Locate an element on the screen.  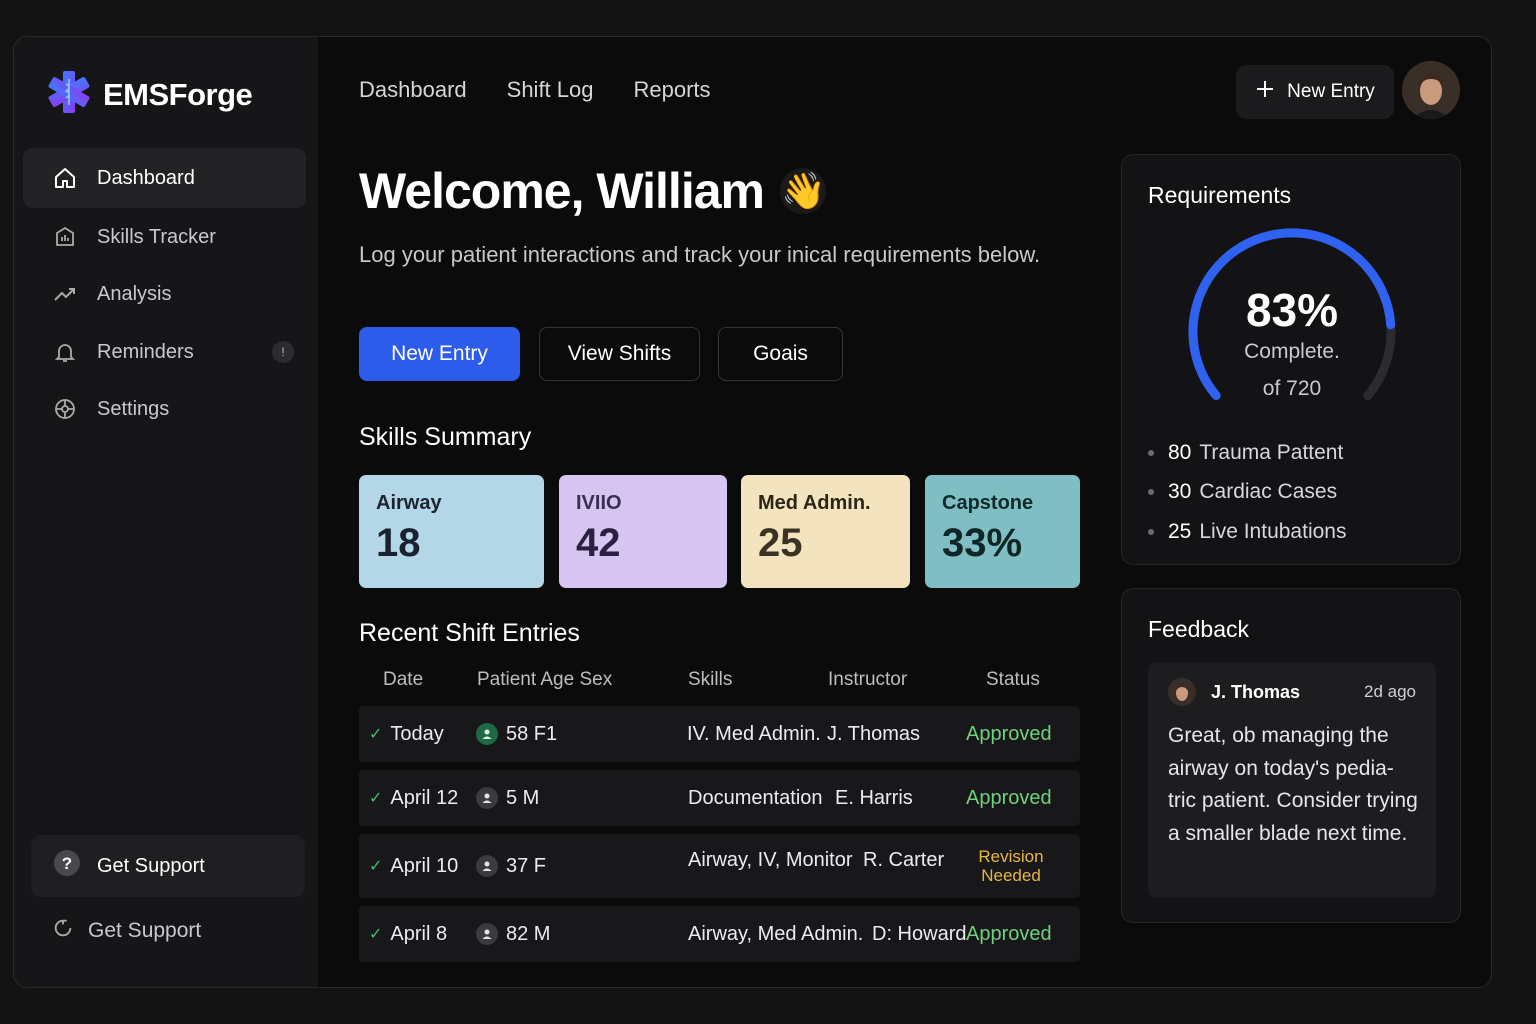
skill-card-value: 42 is located at coordinates (598, 543).